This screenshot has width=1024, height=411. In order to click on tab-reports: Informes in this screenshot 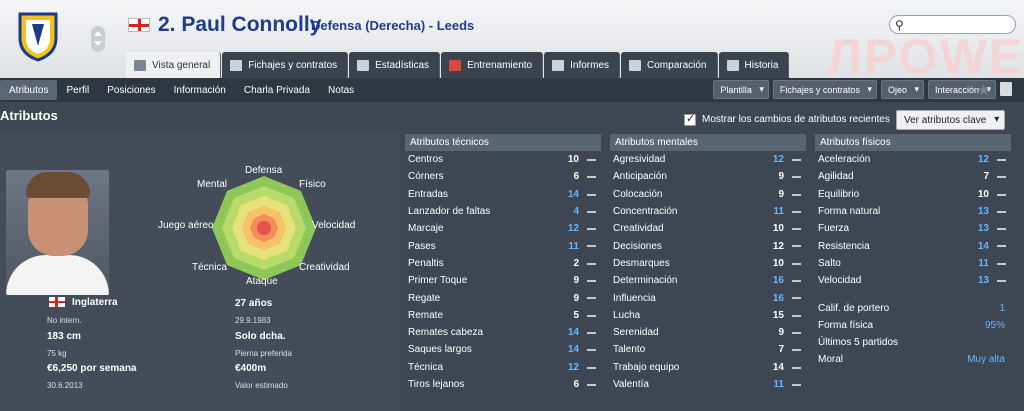, I will do `click(582, 65)`.